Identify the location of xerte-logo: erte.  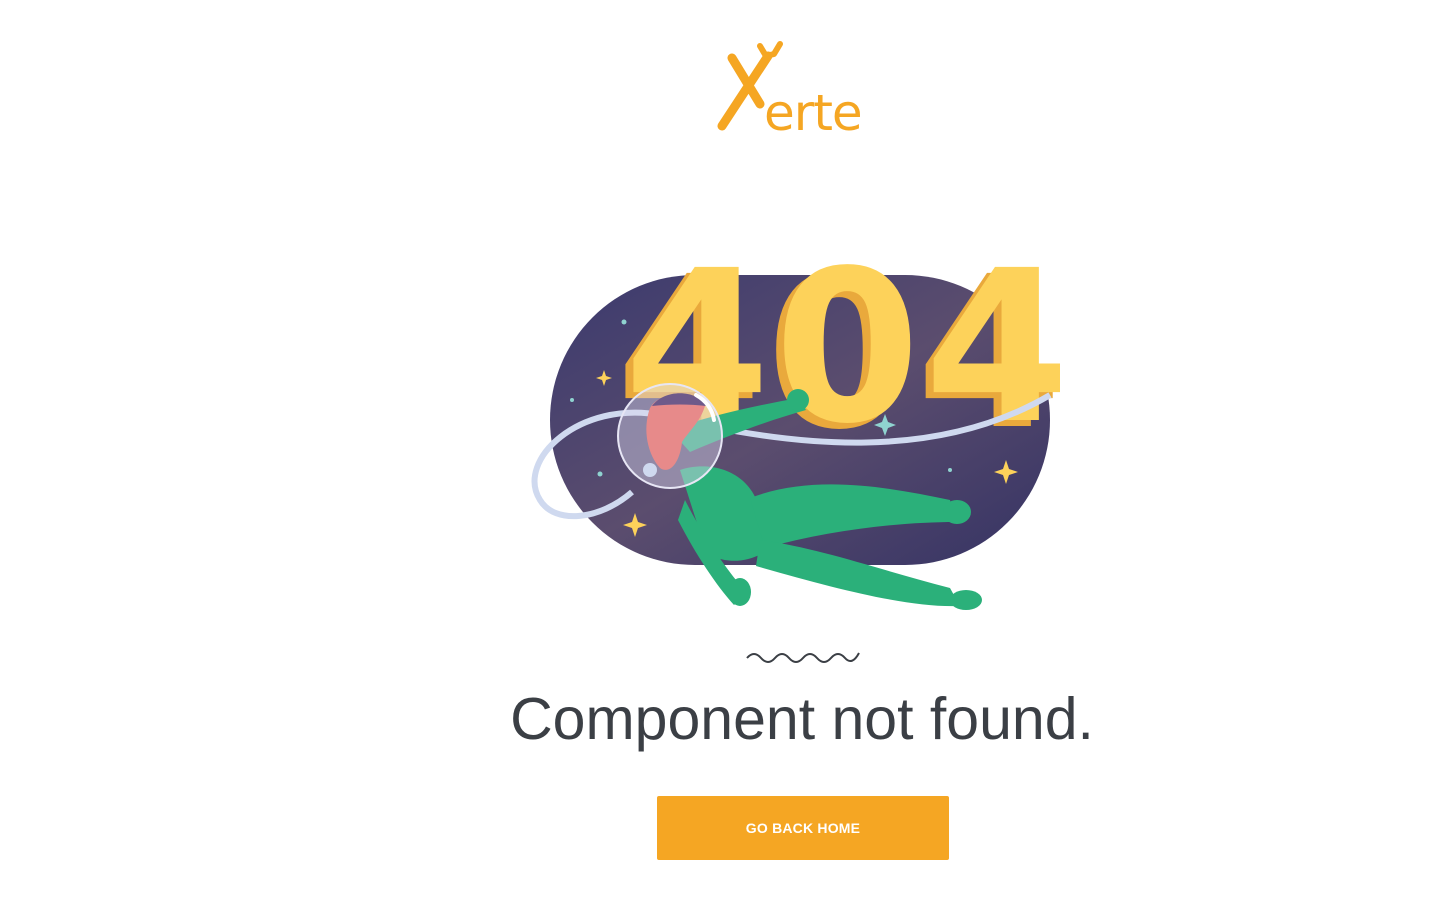
(806, 89).